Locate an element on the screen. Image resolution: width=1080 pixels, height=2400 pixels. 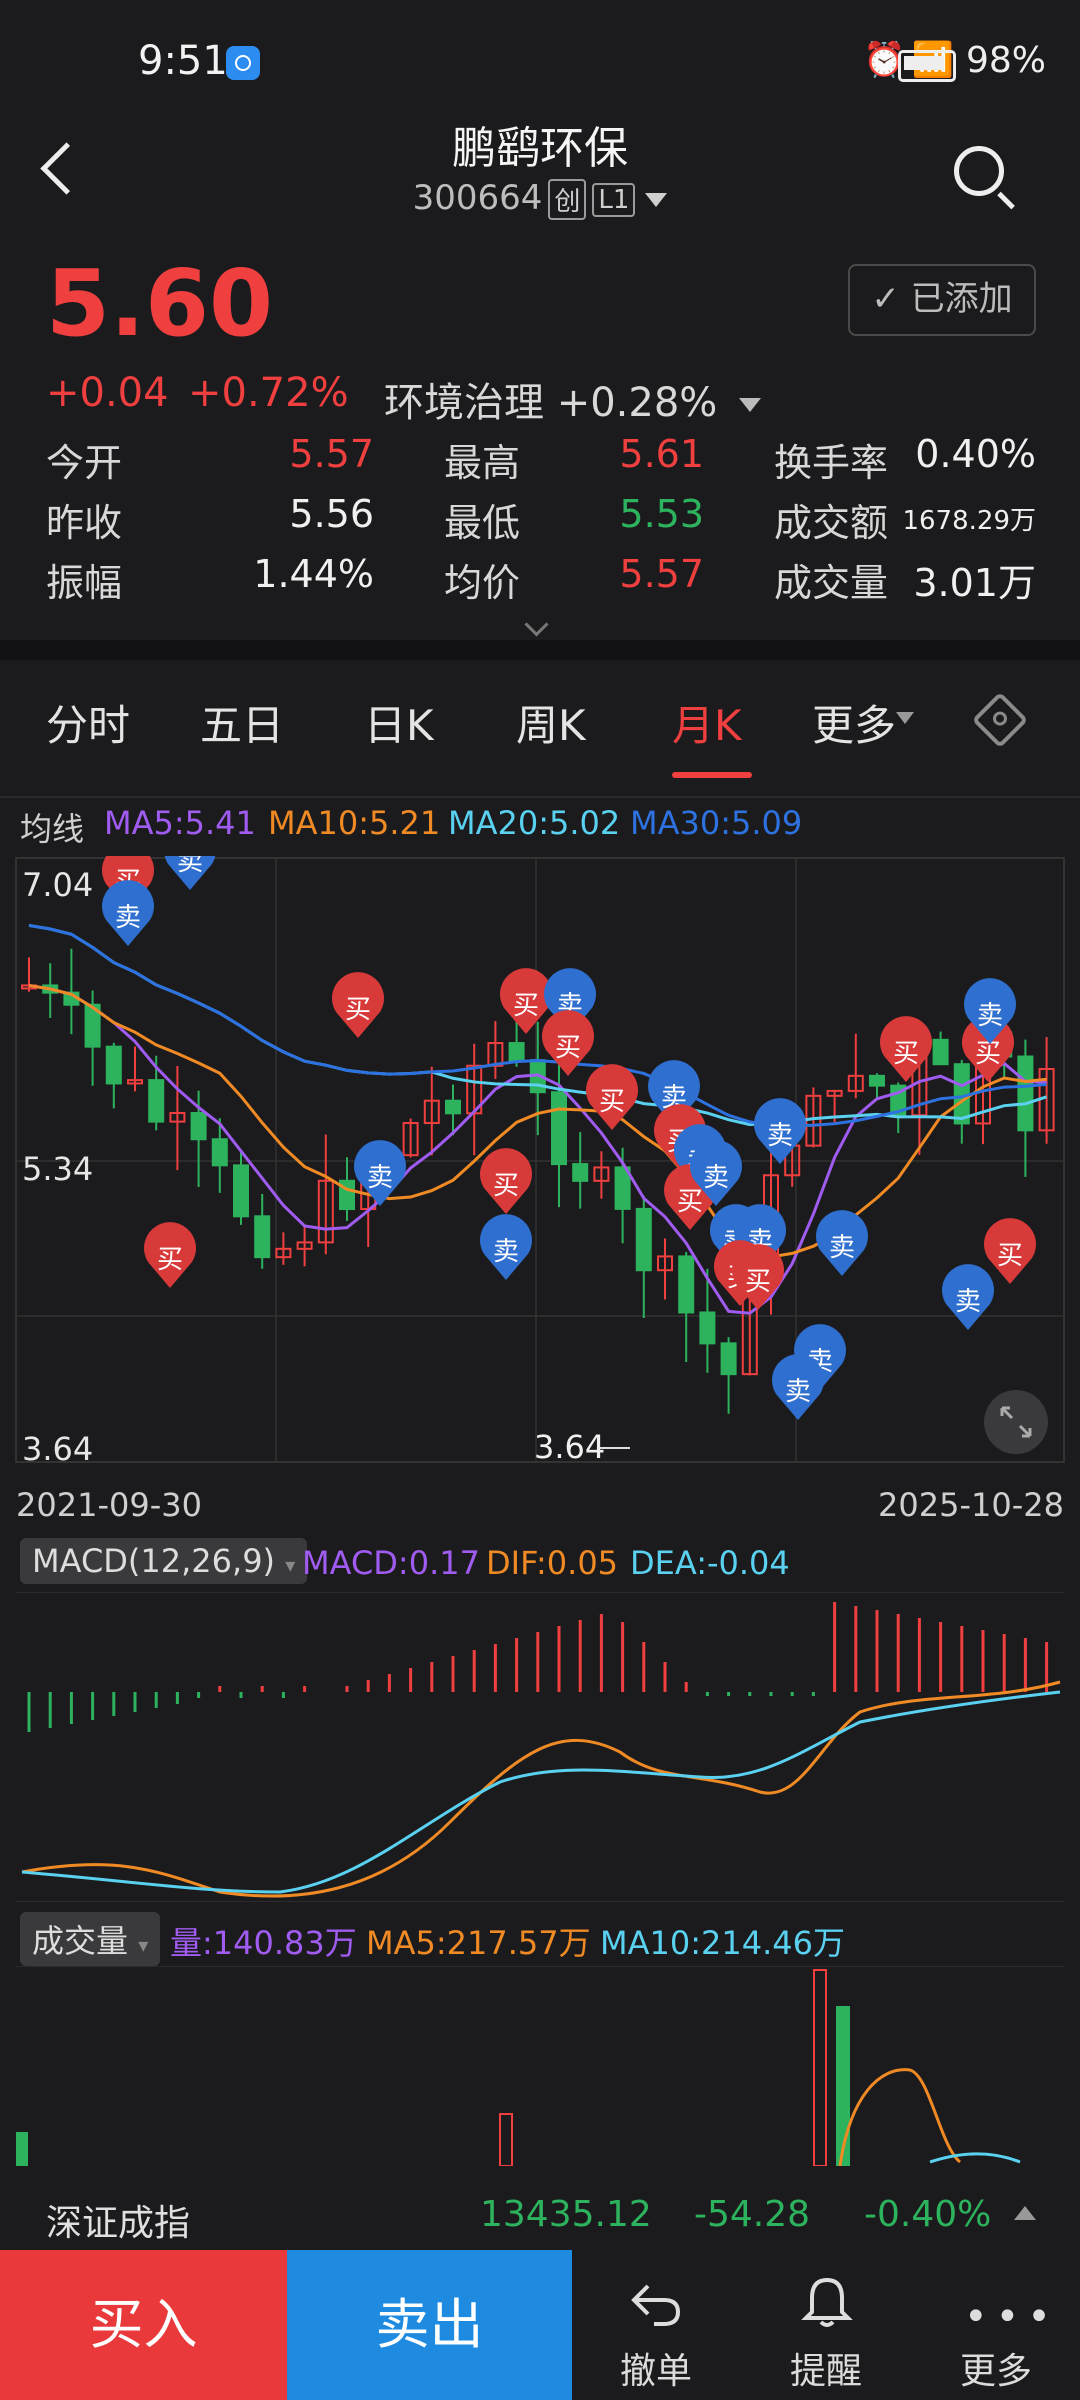
status-time: 9:51 is located at coordinates (183, 61).